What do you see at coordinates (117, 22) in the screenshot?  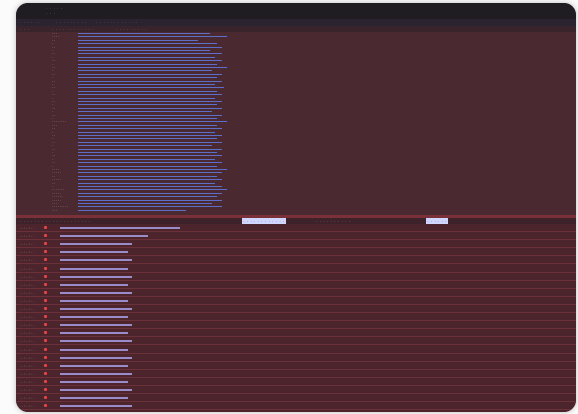 I see `path-segment-2: · · · · · · · · · · · ·` at bounding box center [117, 22].